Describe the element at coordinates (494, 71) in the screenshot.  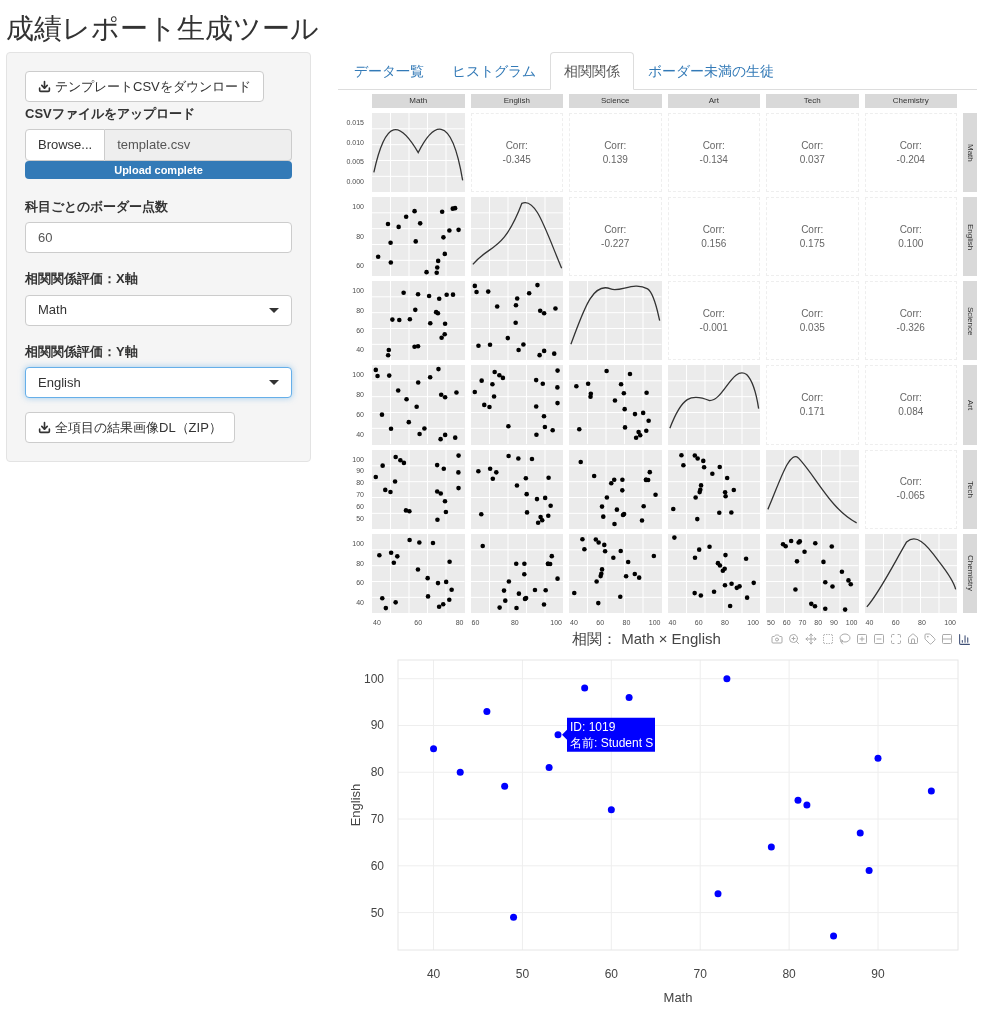
I see `tab: ヒストグラム` at that location.